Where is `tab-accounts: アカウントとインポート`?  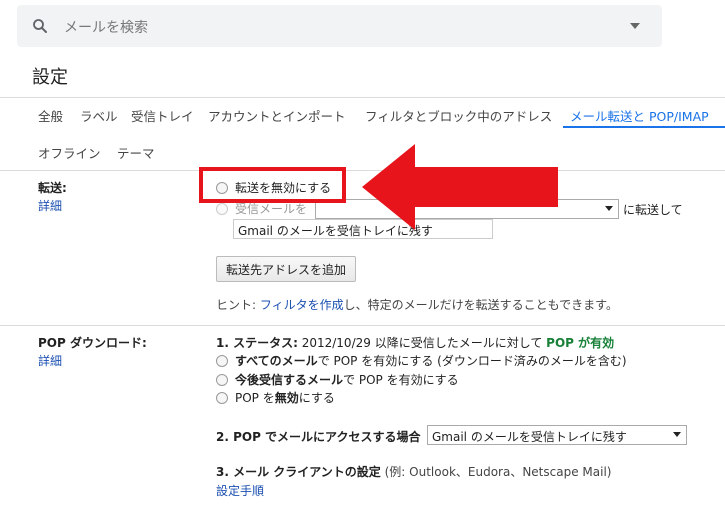 tab-accounts: アカウントとインポート is located at coordinates (277, 115).